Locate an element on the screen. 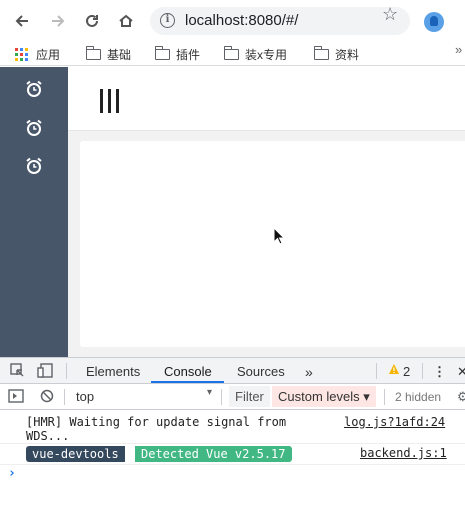  console-filter-bar: top ▾ Filter Custom levels ▾ 2 hidden ⚙ is located at coordinates (232, 397).